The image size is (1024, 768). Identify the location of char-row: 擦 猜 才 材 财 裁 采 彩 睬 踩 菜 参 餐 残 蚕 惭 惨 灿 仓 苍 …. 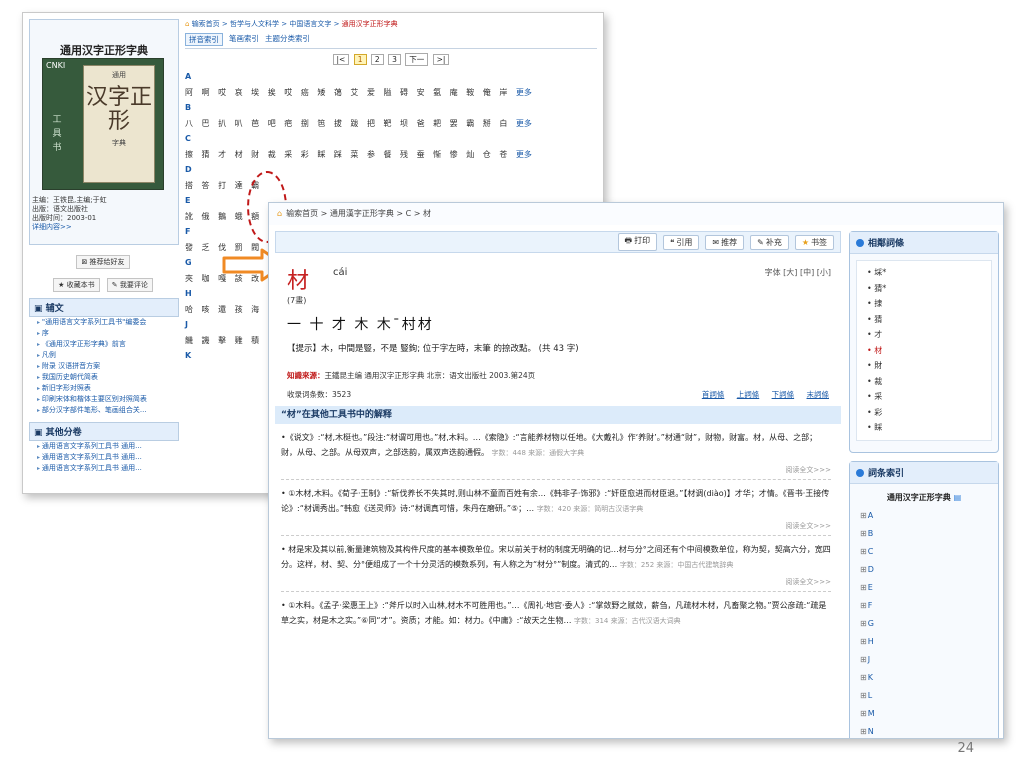
(391, 154).